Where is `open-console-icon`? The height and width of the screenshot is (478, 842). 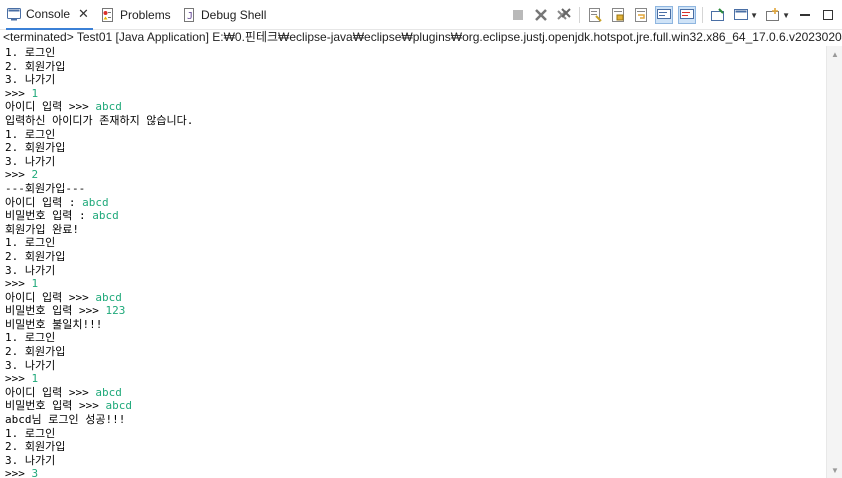 open-console-icon is located at coordinates (773, 15).